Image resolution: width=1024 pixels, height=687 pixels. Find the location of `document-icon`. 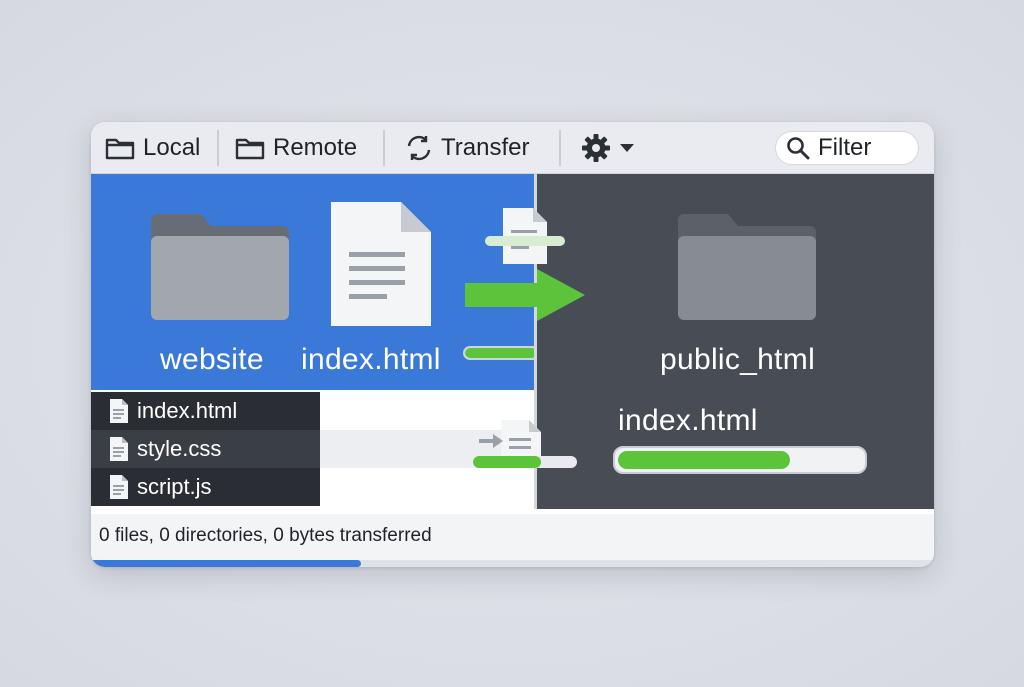

document-icon is located at coordinates (381, 264).